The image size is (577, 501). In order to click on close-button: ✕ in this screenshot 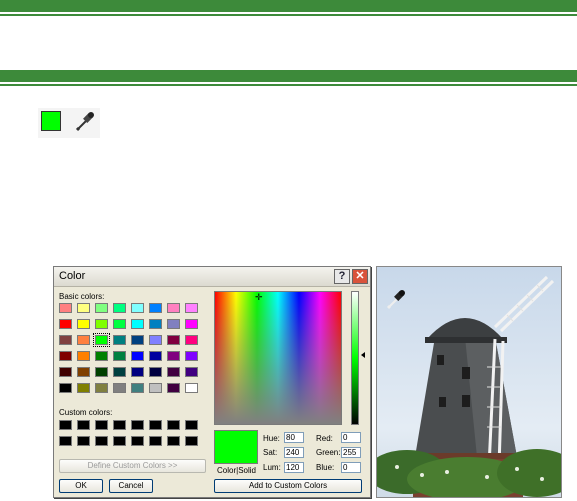, I will do `click(360, 276)`.